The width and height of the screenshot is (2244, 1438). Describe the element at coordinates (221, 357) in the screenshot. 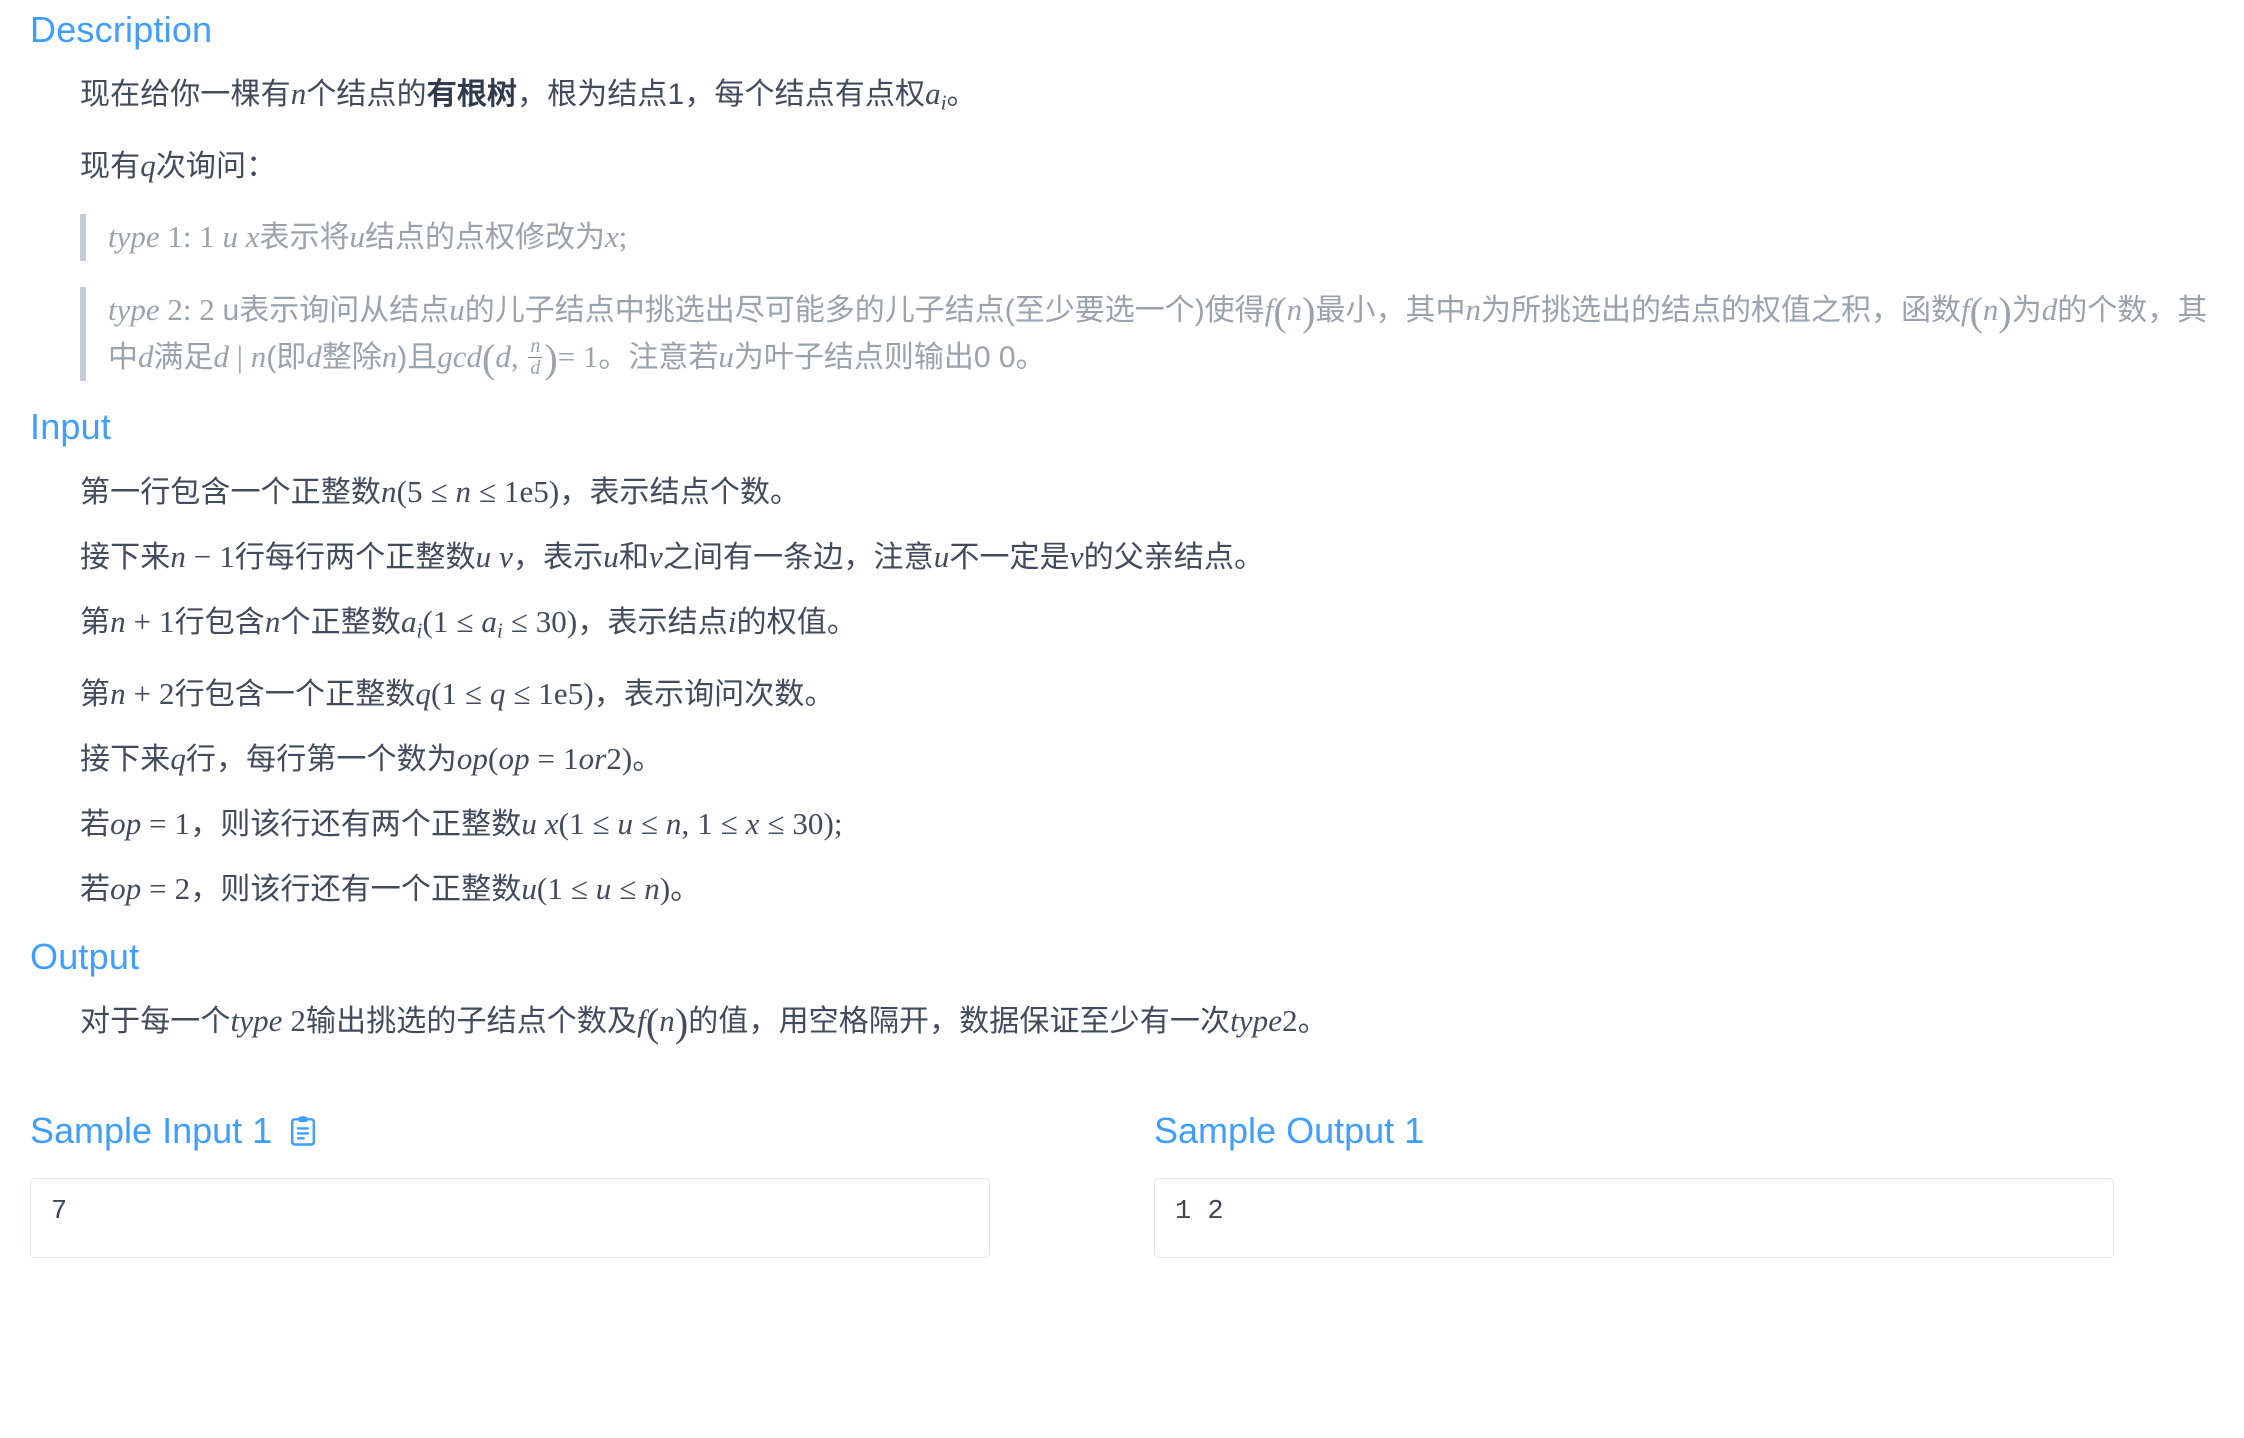

I see `math-d-3: d` at that location.